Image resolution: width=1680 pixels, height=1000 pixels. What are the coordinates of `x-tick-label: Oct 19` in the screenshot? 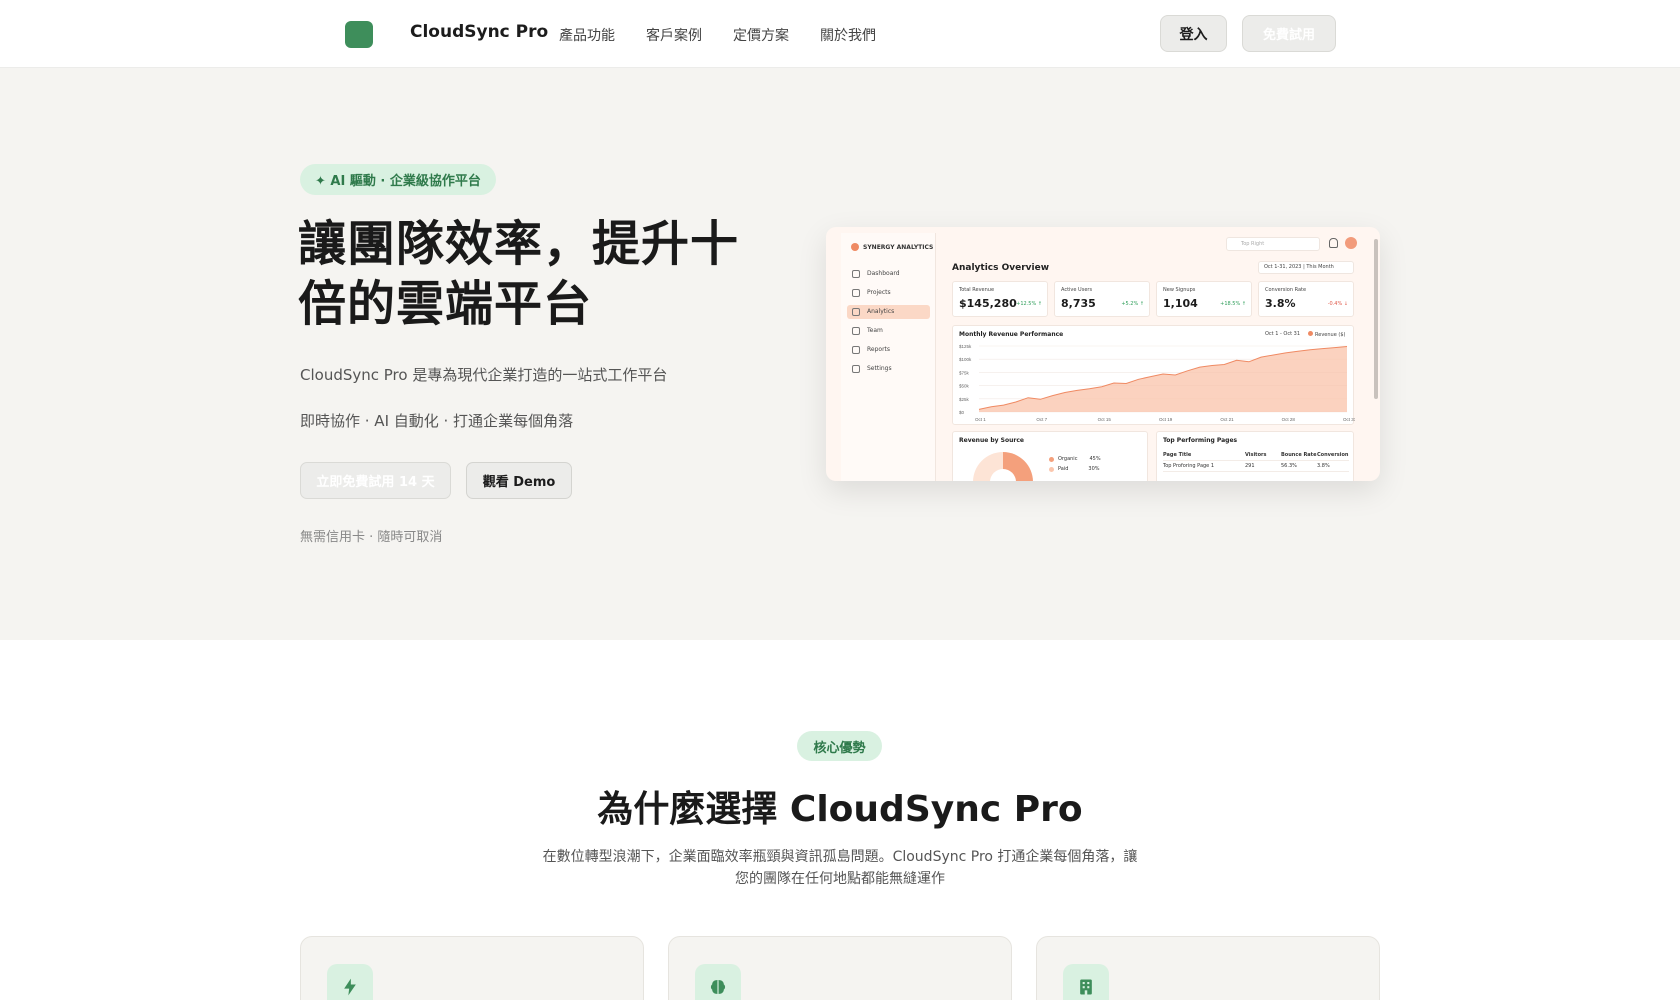 It's located at (1166, 419).